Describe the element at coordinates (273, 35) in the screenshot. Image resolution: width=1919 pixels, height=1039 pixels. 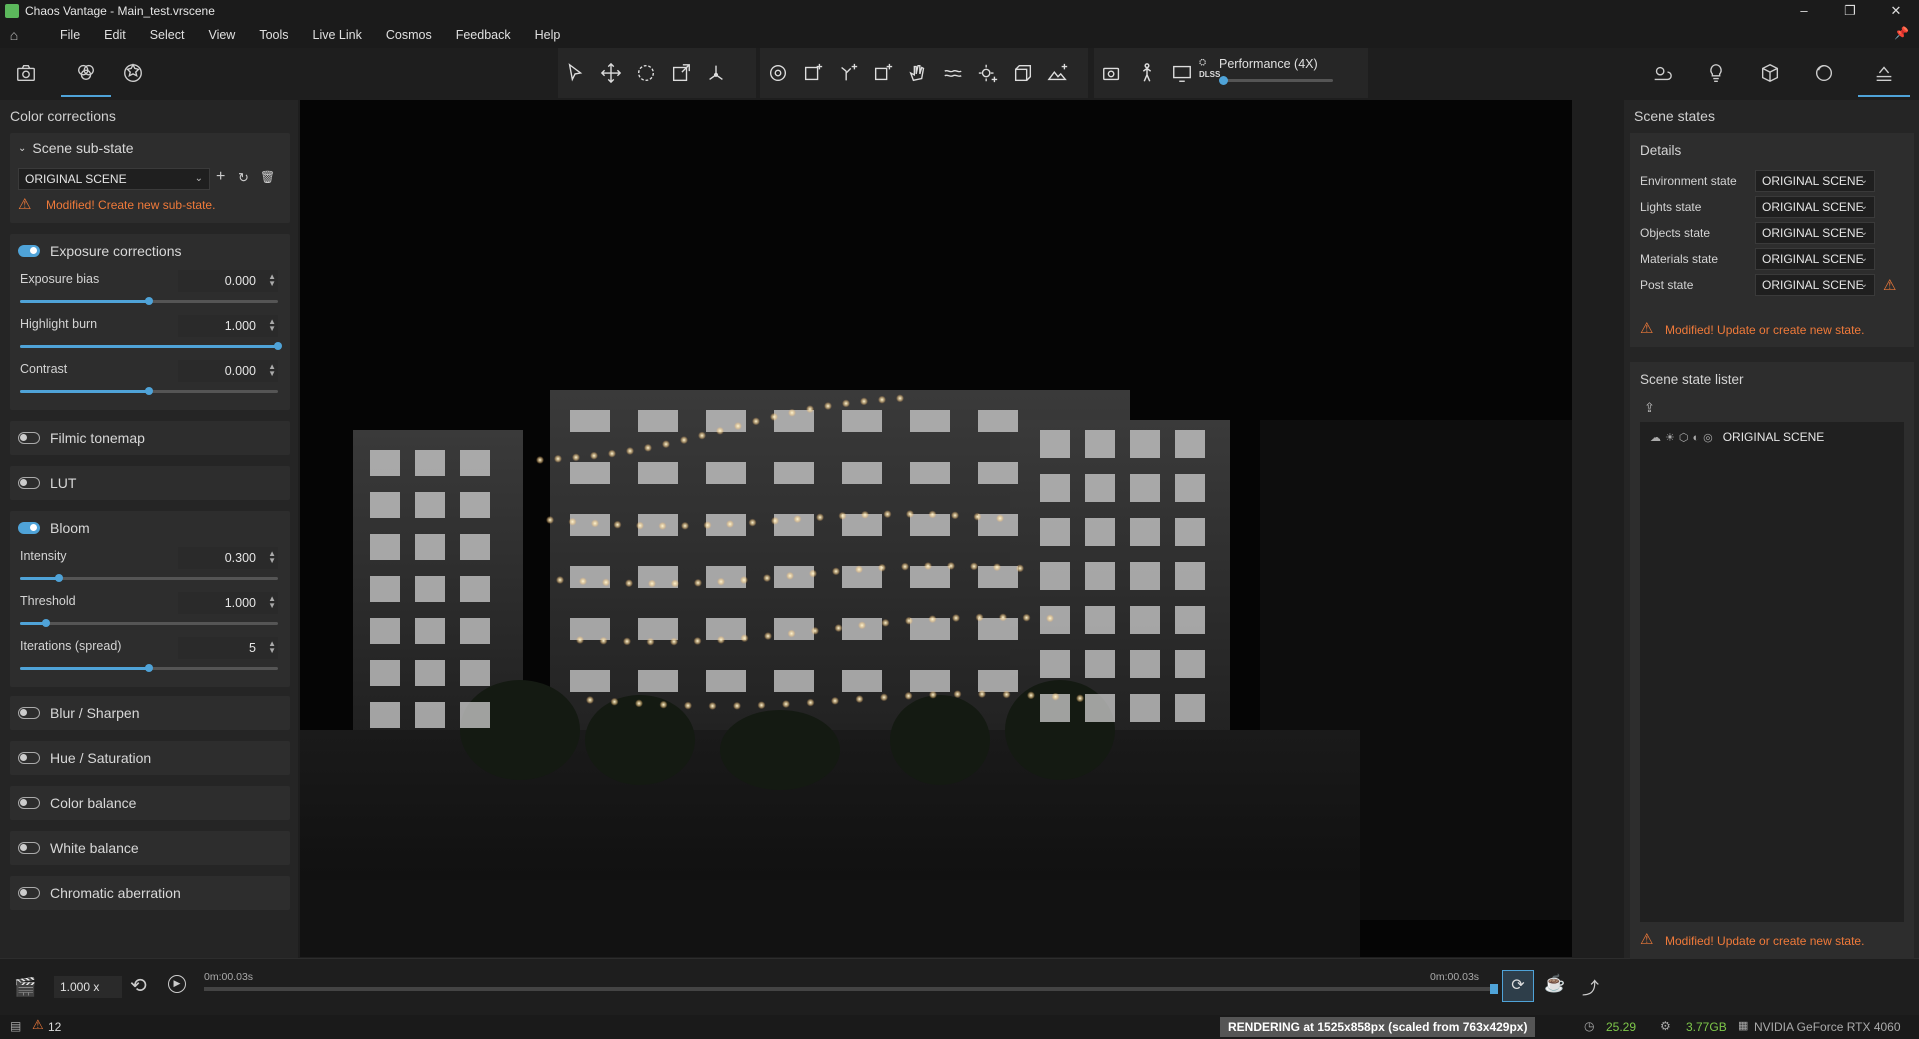
I see `menu-tools: Tools` at that location.